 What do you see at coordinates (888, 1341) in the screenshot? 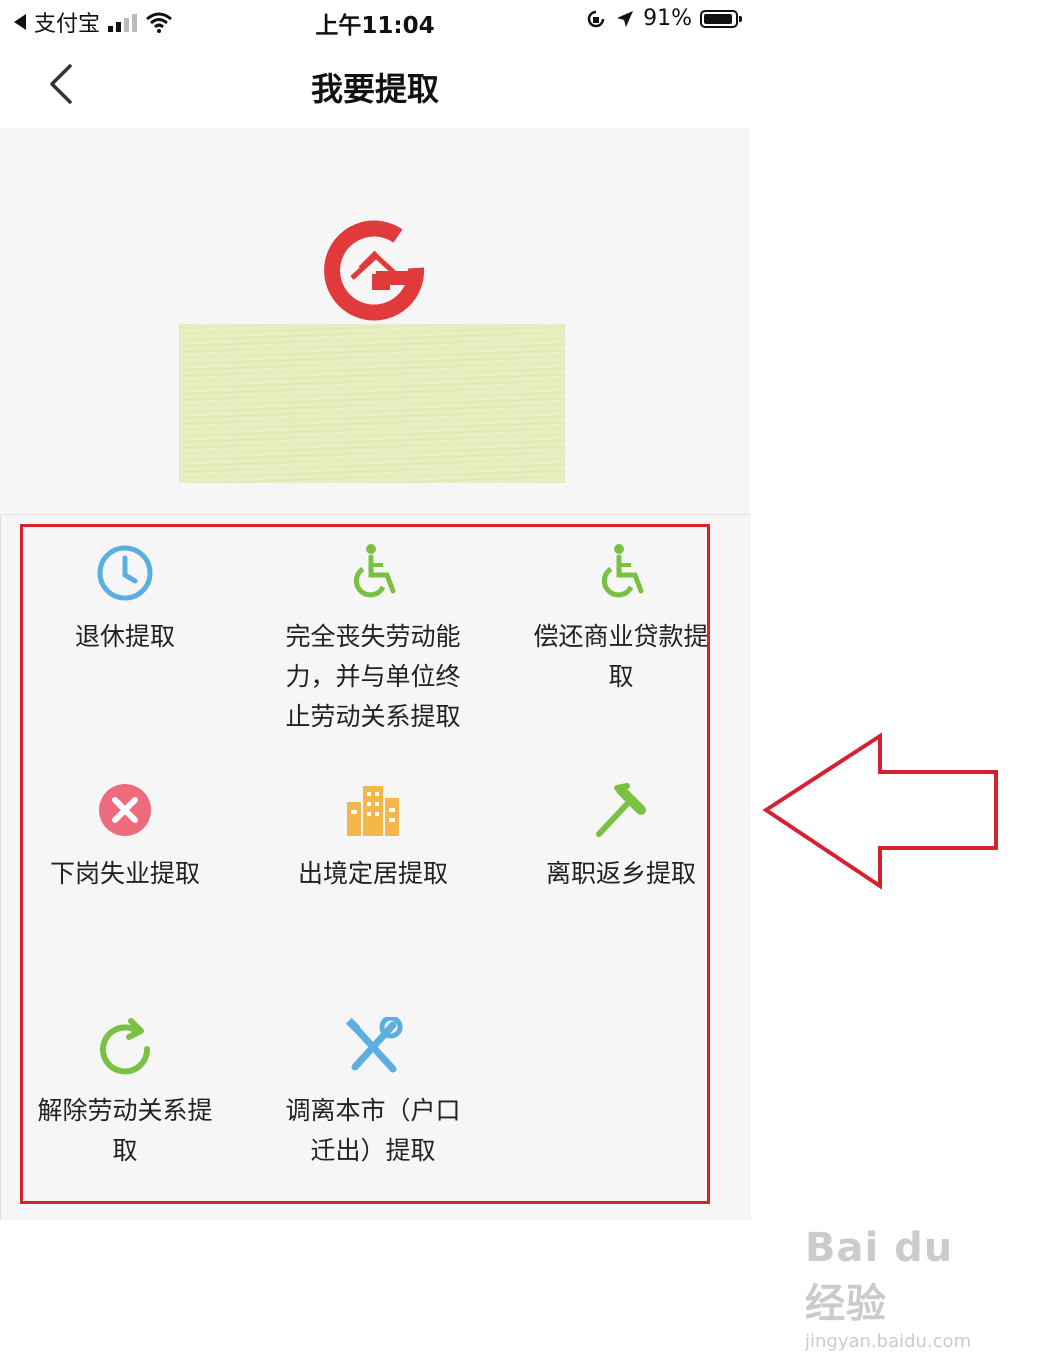
I see `watermark-sub: jingyan.baidu.com` at bounding box center [888, 1341].